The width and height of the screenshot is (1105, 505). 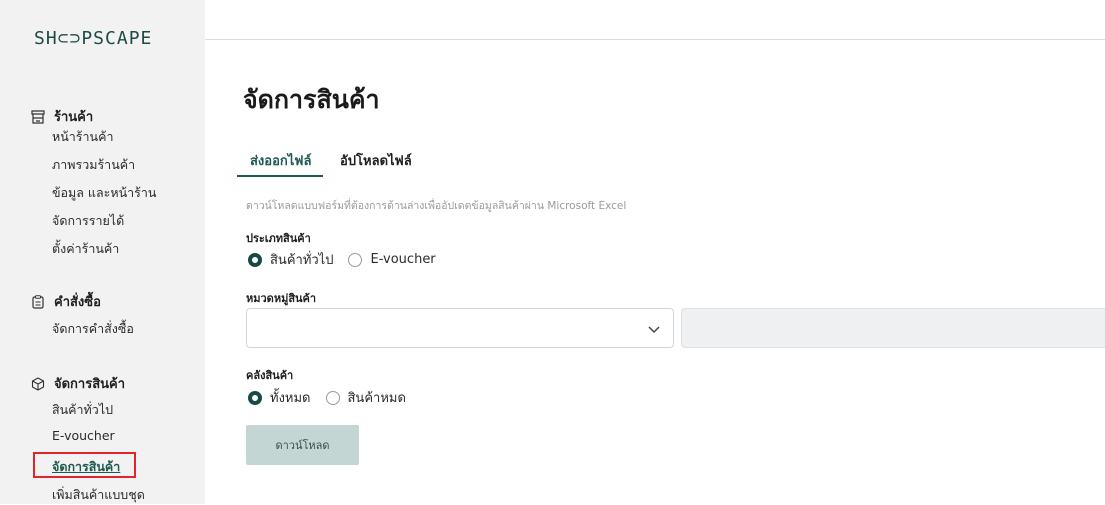 What do you see at coordinates (278, 238) in the screenshot?
I see `product-type-label: ประเภทสินค้า` at bounding box center [278, 238].